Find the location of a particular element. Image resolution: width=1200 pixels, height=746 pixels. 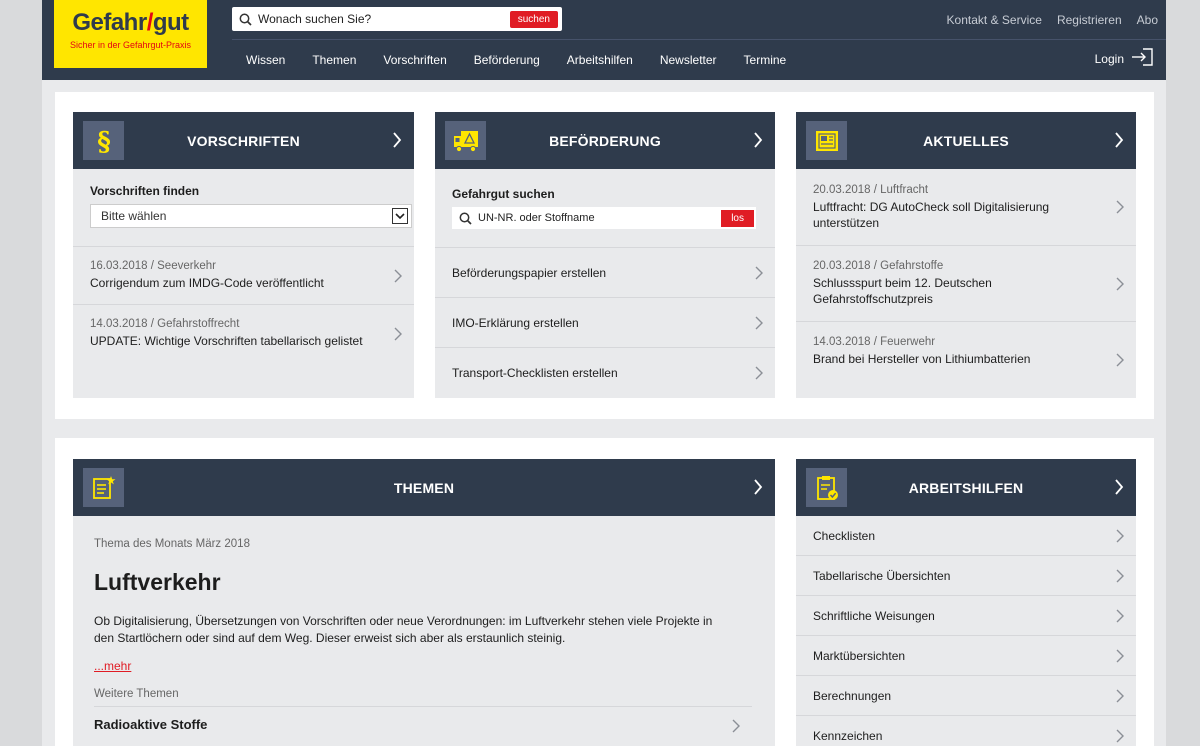

card-title-aktuelles: AKTUELLES is located at coordinates (966, 140).